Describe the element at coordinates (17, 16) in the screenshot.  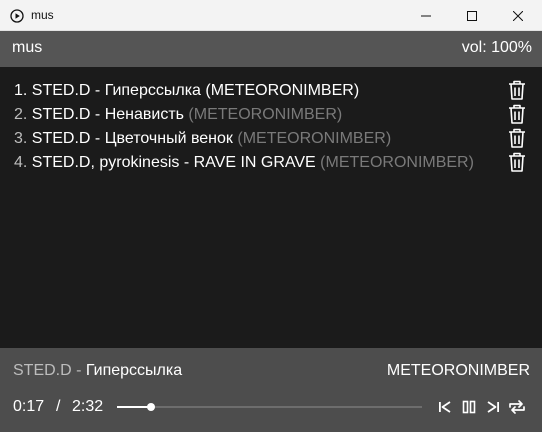
I see `play-circle-icon` at that location.